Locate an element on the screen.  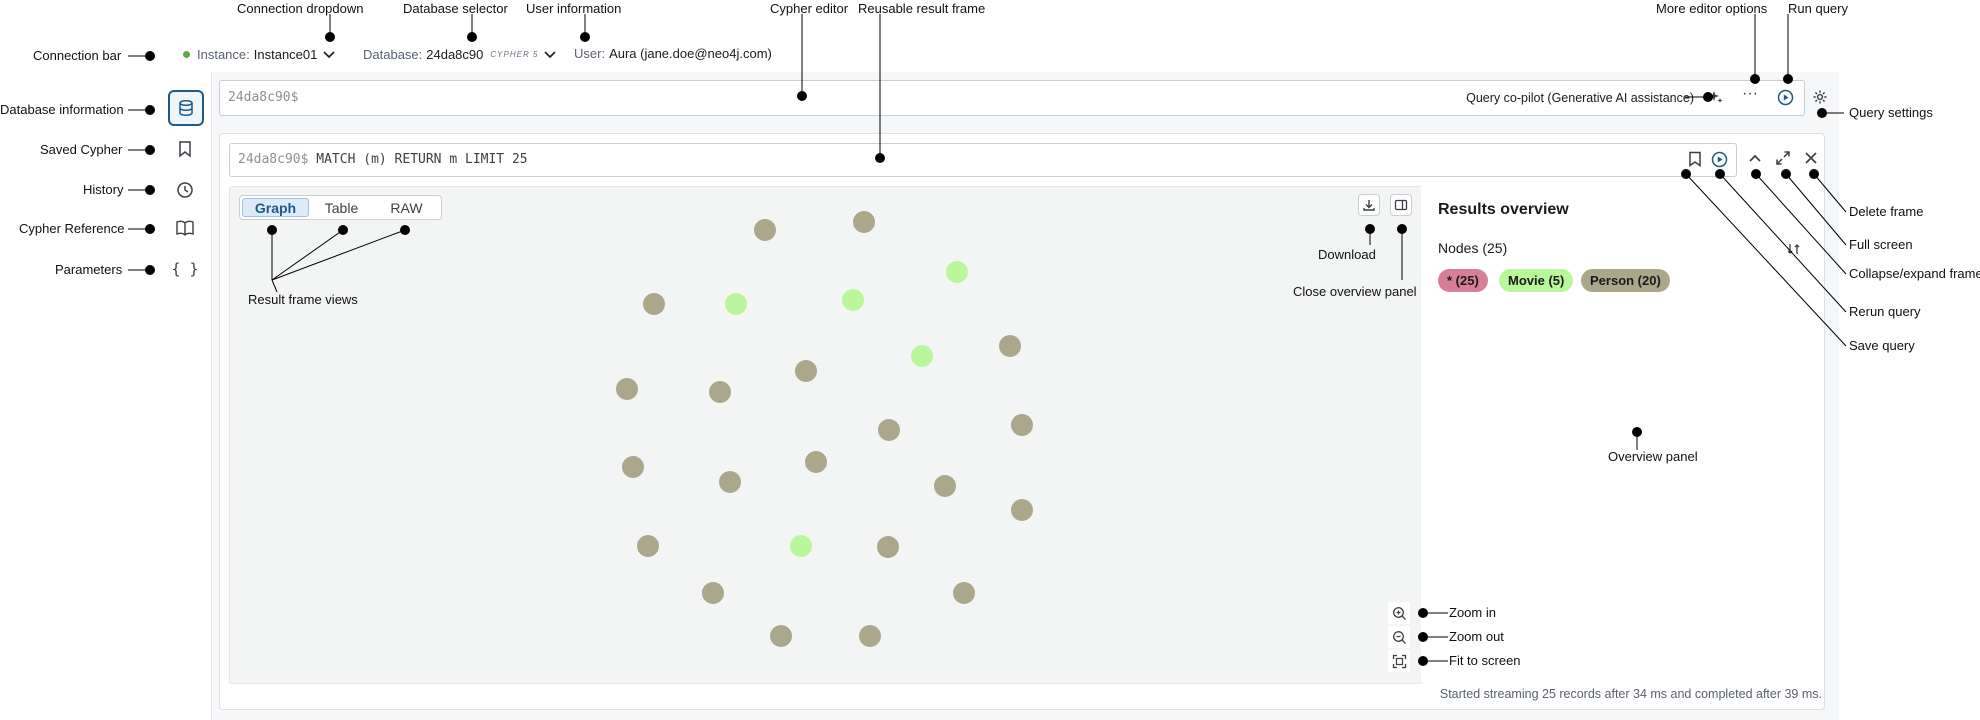
run-query-icon is located at coordinates (1785, 100).